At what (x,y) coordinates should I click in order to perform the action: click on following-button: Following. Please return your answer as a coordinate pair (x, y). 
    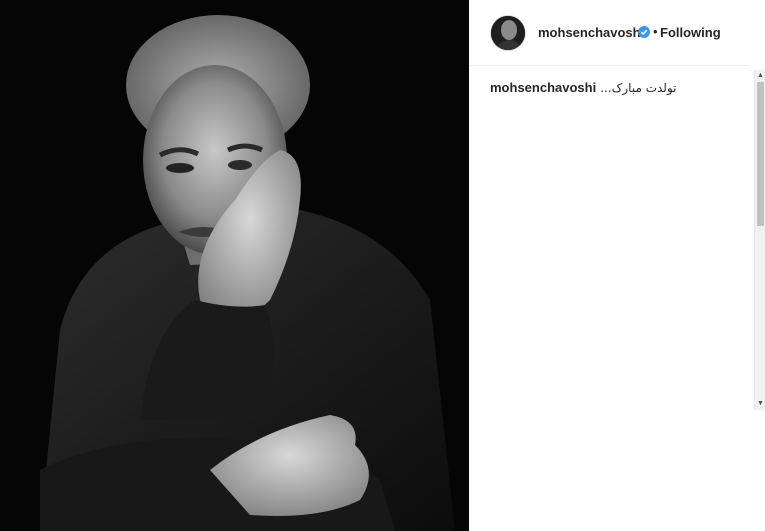
    Looking at the image, I should click on (690, 32).